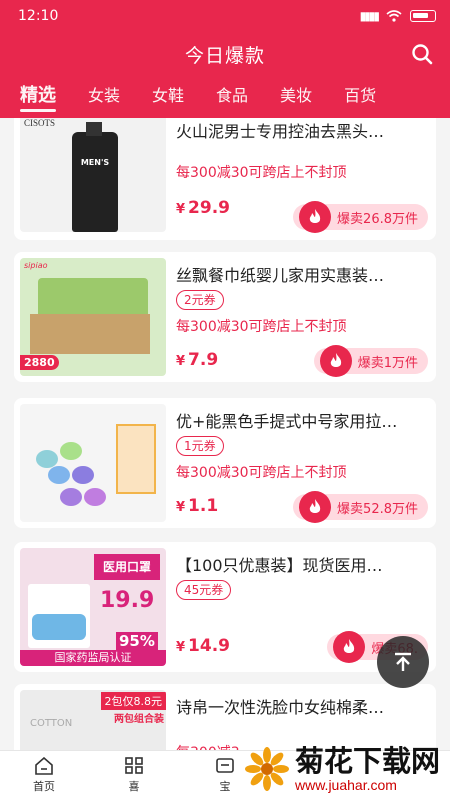 This screenshot has width=450, height=800. I want to click on product-brand-logo: CISOTS, so click(40, 123).